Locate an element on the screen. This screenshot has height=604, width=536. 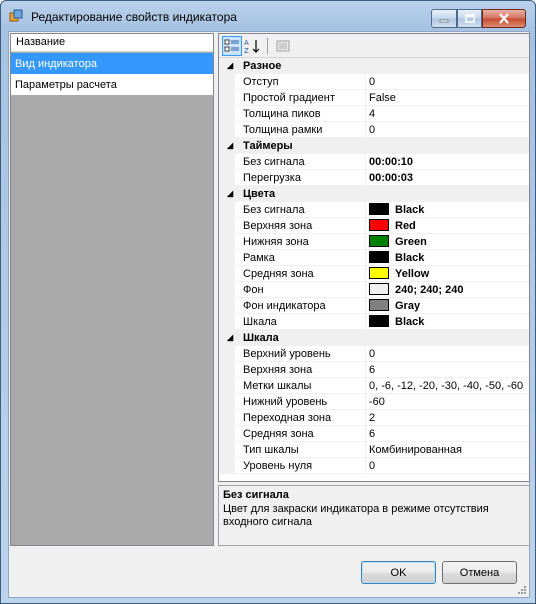
property-row: Без сигнала Black is located at coordinates (374, 210).